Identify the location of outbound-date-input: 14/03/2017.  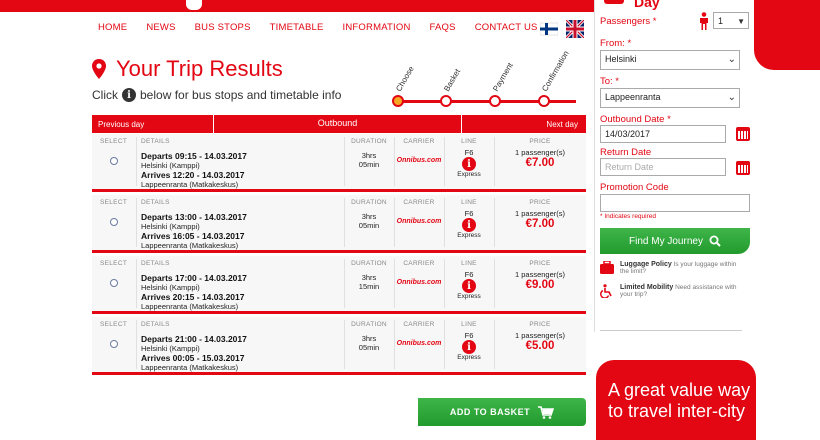
(663, 134).